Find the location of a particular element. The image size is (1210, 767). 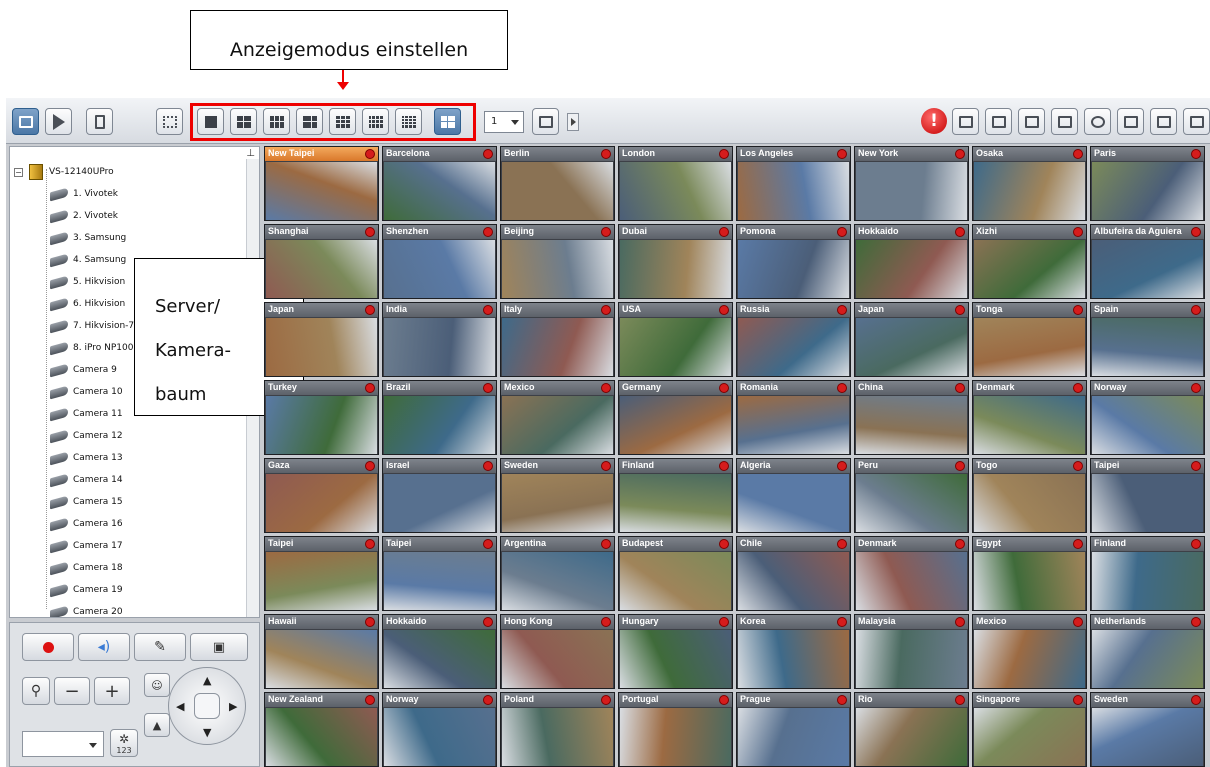

video-tile: Poland is located at coordinates (557, 729).